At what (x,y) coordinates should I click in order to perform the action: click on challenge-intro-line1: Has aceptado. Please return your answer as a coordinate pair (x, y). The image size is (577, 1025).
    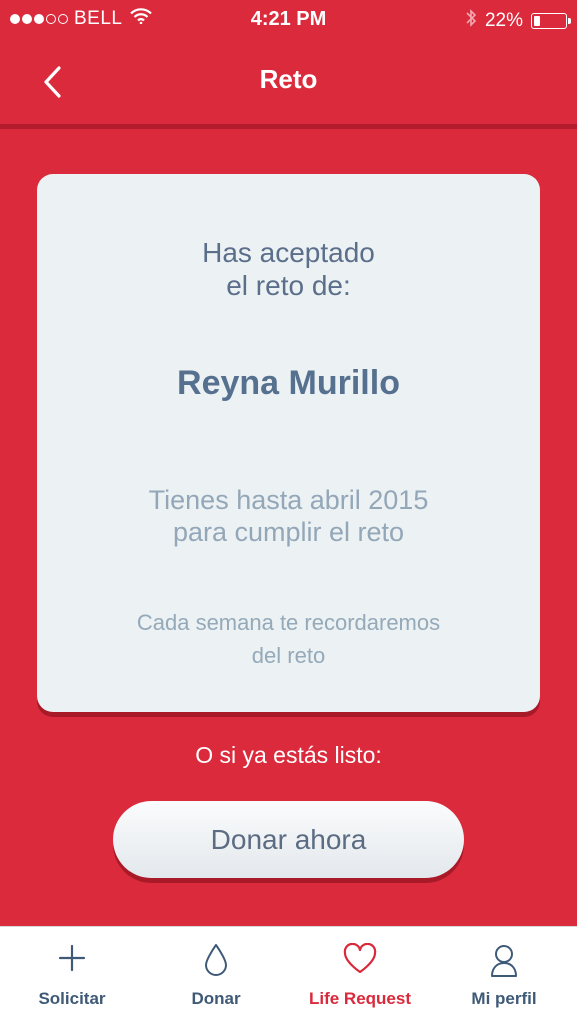
    Looking at the image, I should click on (288, 252).